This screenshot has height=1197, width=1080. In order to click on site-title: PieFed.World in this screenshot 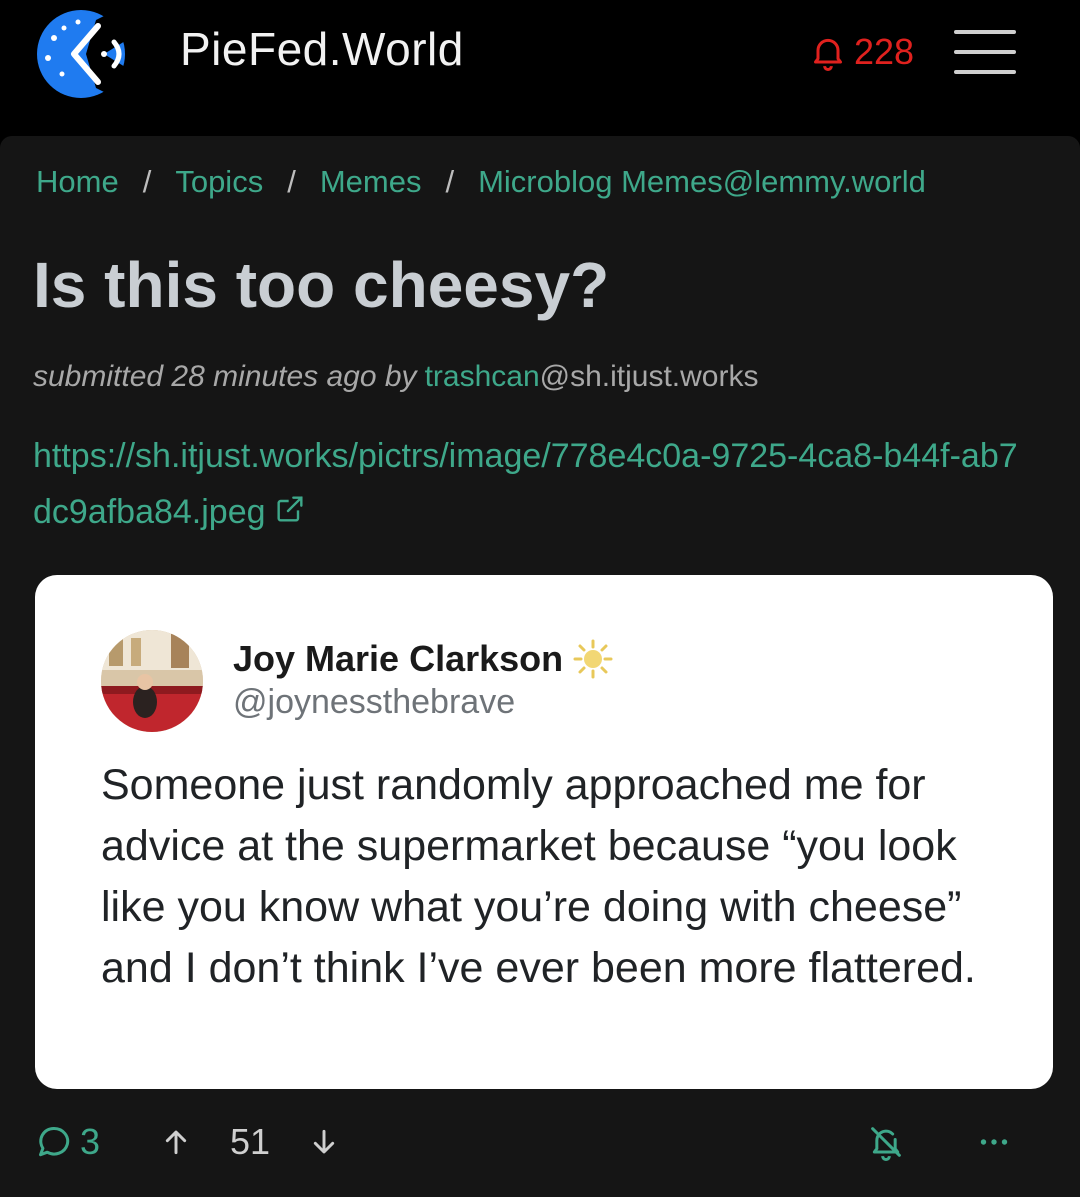, I will do `click(322, 49)`.